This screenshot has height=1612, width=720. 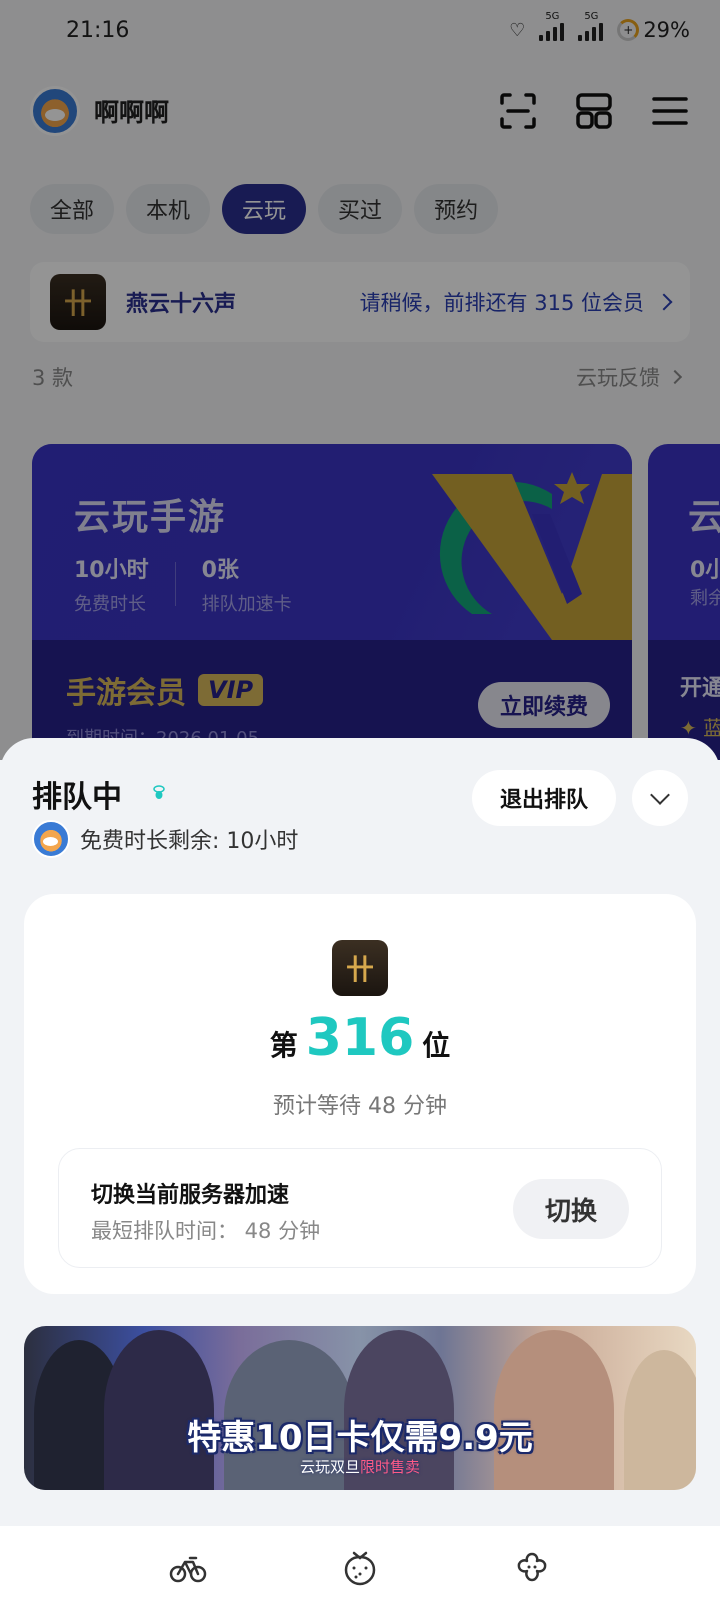 I want to click on remaining-time: 免费时长剩余: 10小时, so click(x=189, y=841).